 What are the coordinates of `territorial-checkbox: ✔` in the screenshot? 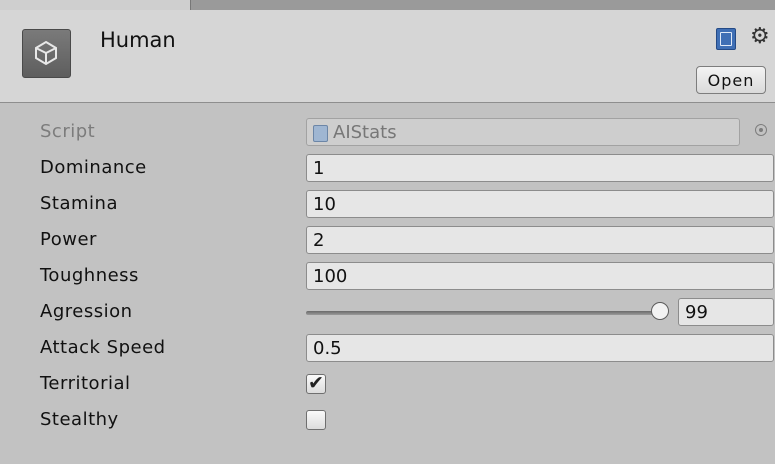 It's located at (316, 383).